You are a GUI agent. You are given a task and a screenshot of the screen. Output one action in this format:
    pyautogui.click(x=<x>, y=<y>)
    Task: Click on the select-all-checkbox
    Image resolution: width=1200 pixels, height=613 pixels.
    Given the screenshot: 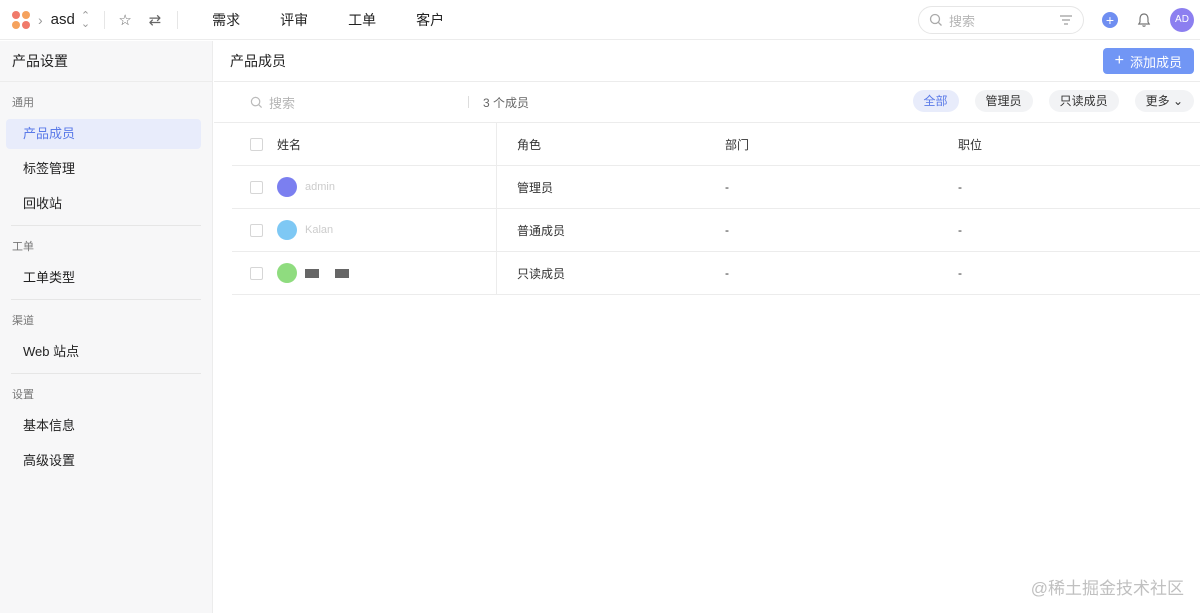 What is the action you would take?
    pyautogui.click(x=256, y=144)
    